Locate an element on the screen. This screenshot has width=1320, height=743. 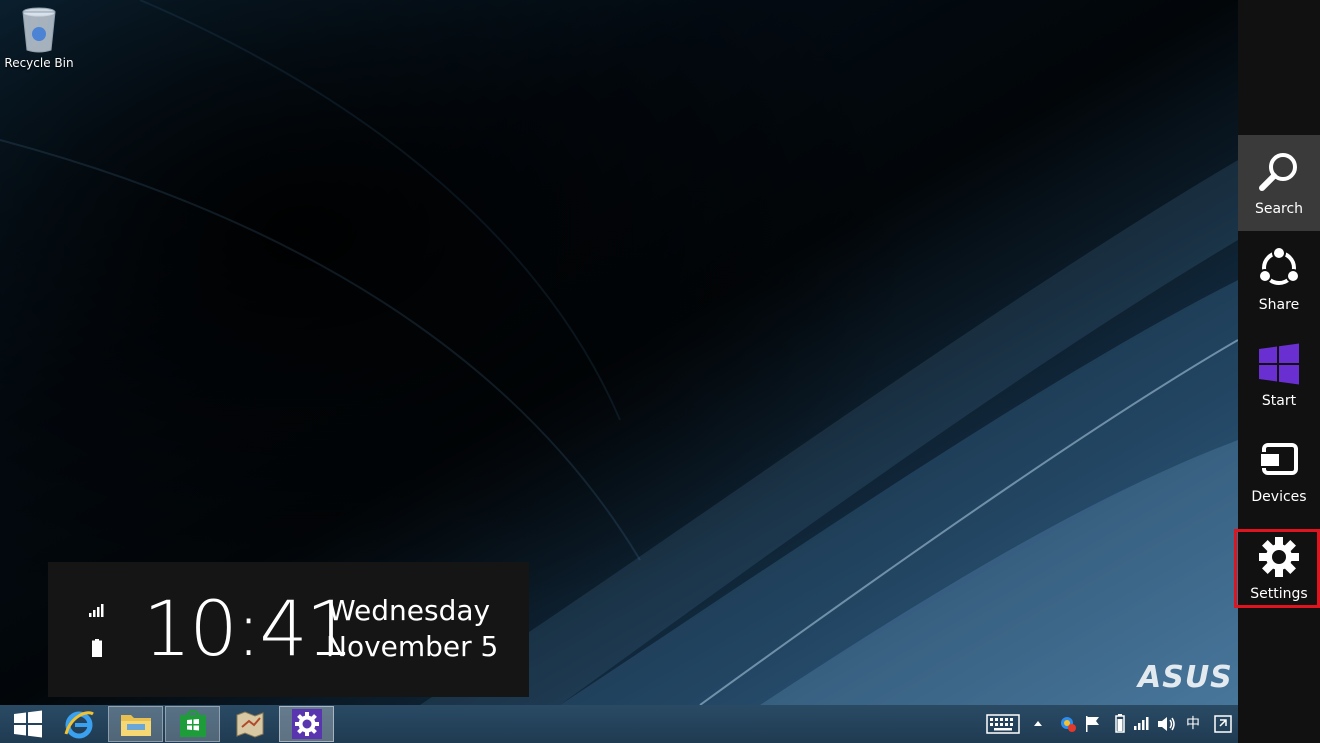
taskbar-maps is located at coordinates (249, 724).